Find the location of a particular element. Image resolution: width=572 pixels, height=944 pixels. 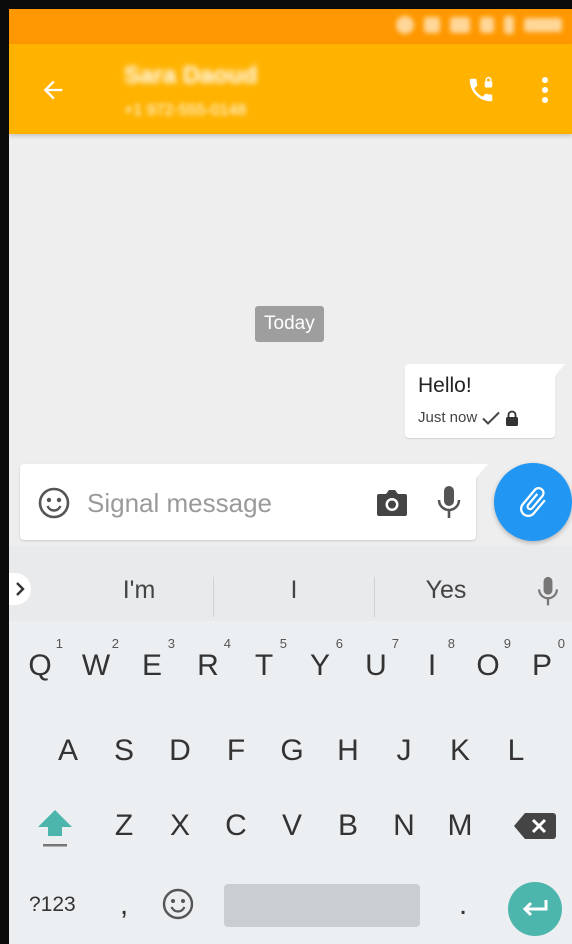

compose-tail is located at coordinates (482, 471).